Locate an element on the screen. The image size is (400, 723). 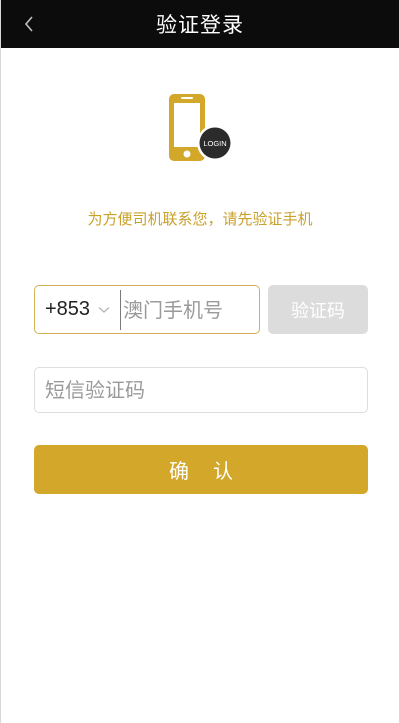
chevron-down-icon is located at coordinates (104, 310).